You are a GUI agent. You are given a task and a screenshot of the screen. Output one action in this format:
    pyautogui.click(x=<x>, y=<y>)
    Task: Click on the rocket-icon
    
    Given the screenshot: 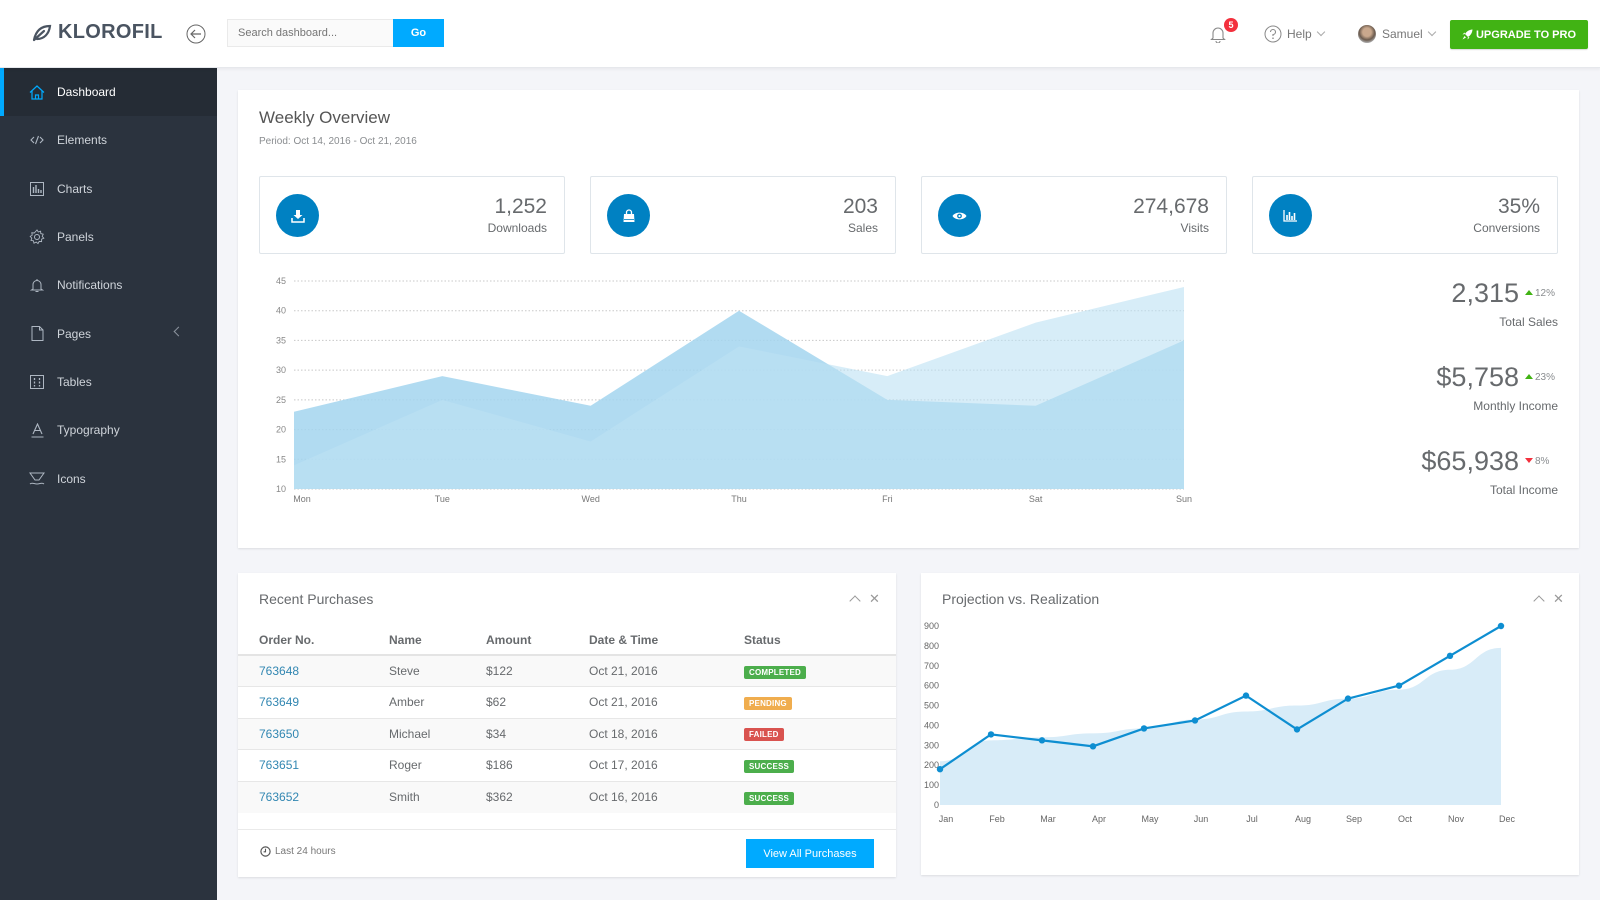 What is the action you would take?
    pyautogui.click(x=1467, y=34)
    